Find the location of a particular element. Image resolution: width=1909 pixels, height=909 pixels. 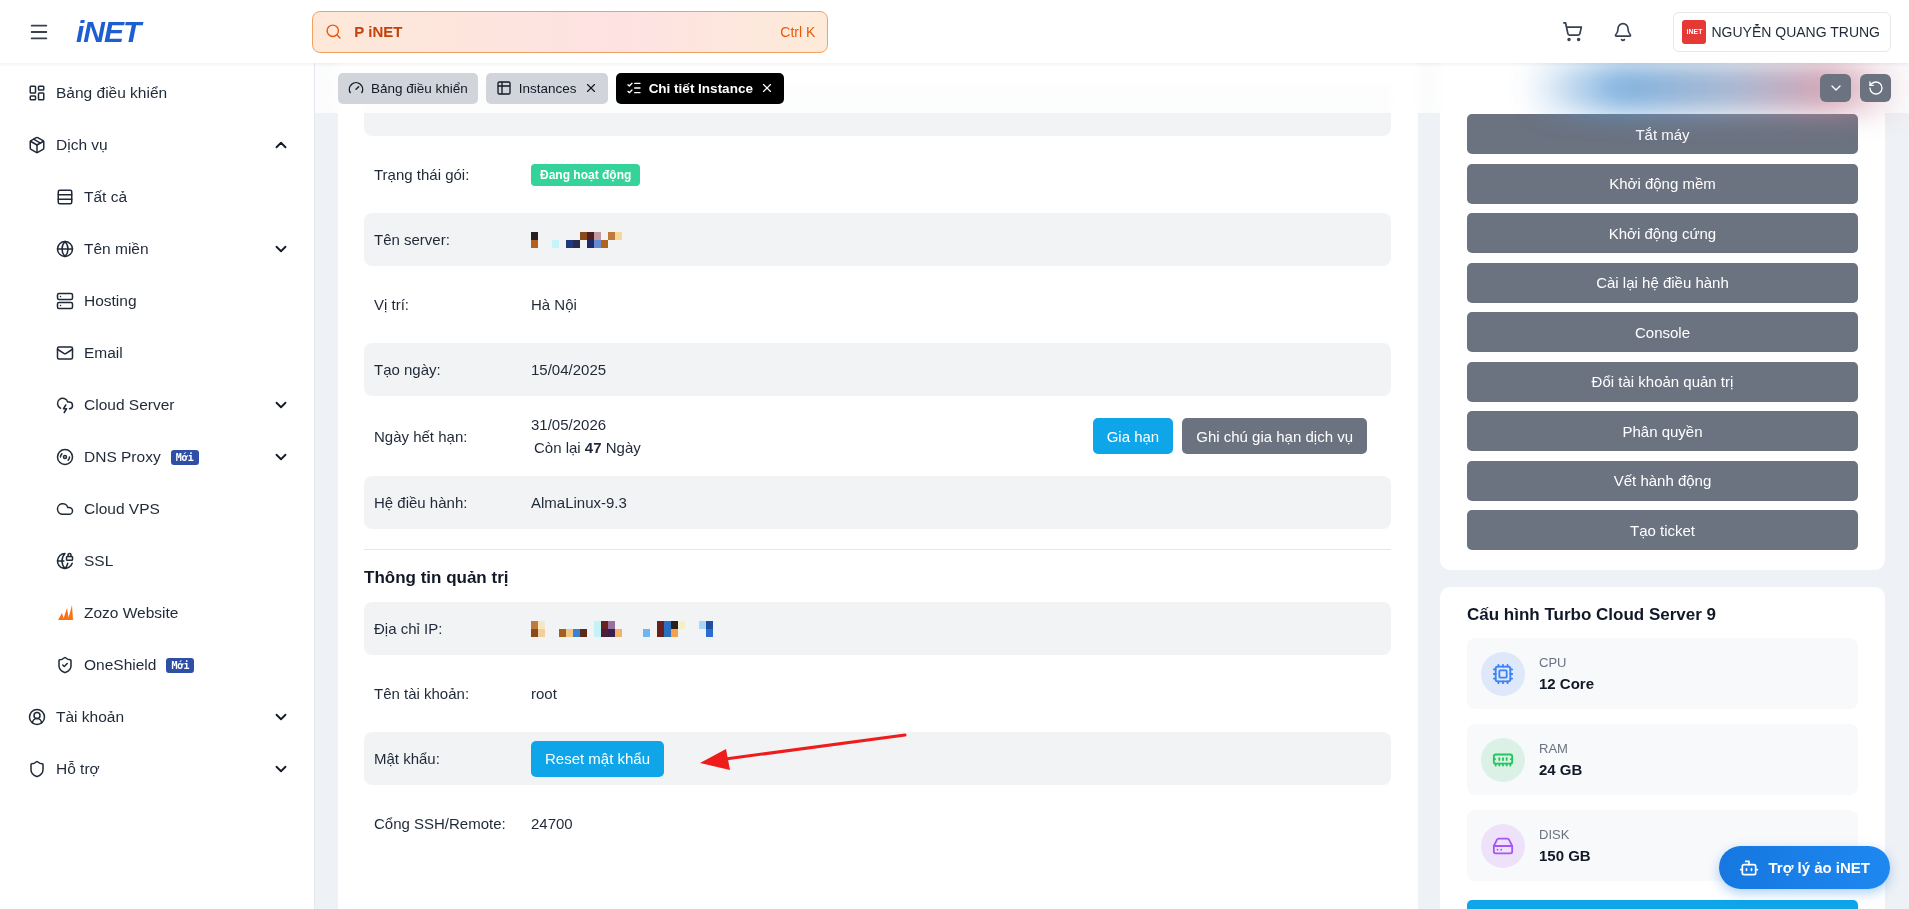

field-value: 24700 is located at coordinates (552, 823).